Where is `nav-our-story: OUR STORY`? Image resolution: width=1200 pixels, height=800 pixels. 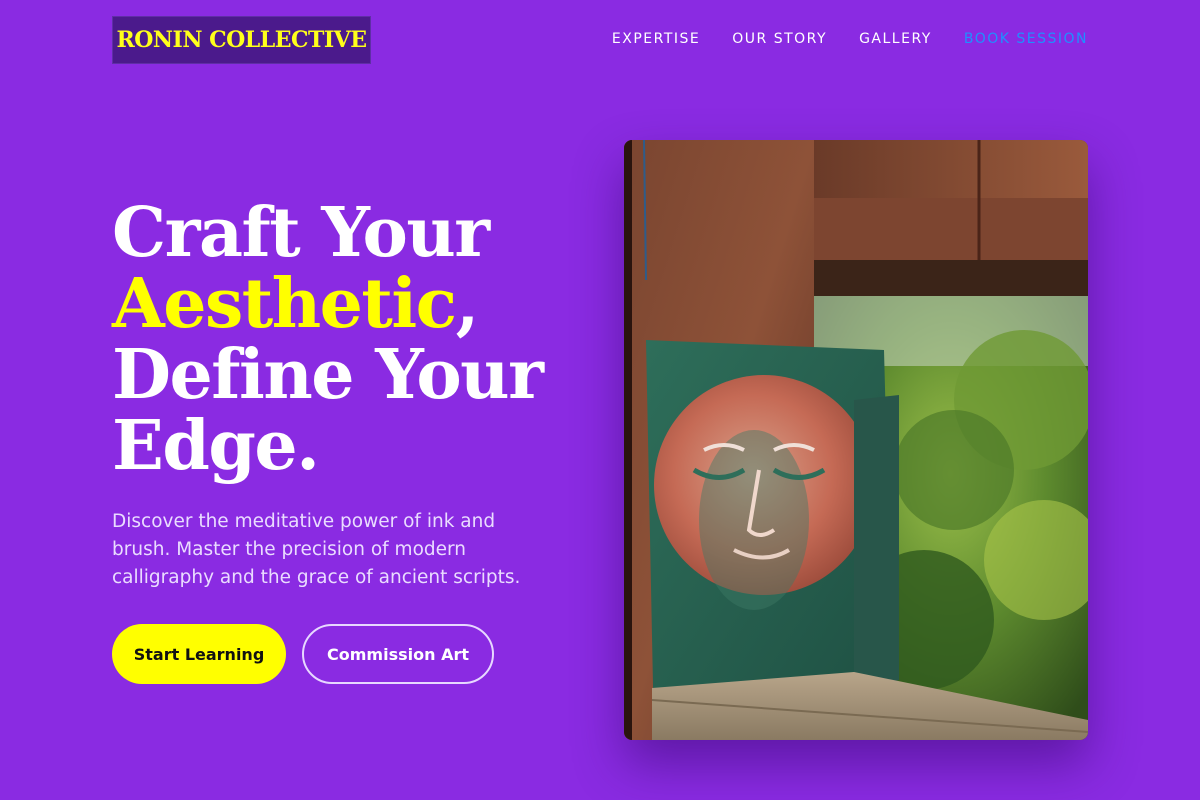
nav-our-story: OUR STORY is located at coordinates (779, 39).